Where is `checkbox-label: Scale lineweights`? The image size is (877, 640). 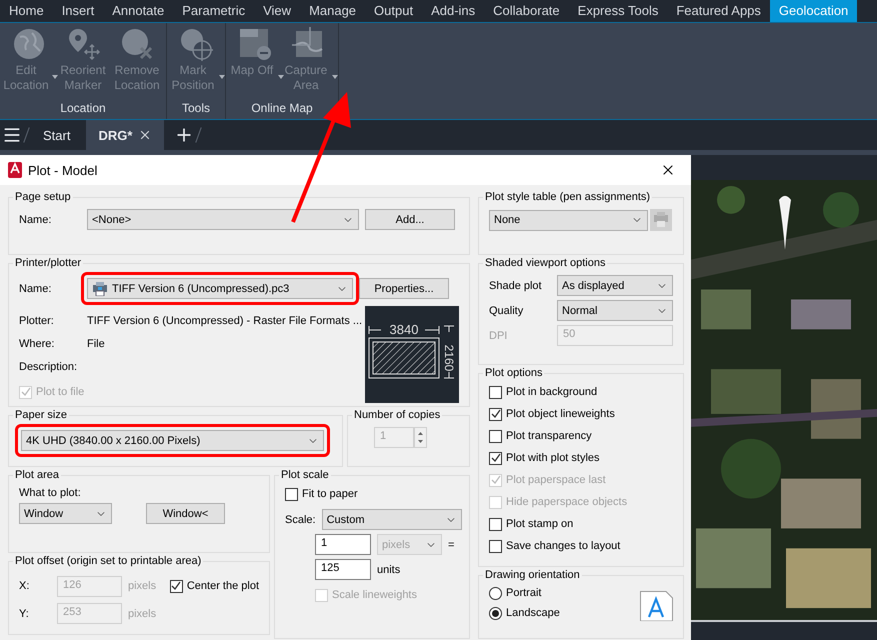
checkbox-label: Scale lineweights is located at coordinates (374, 595).